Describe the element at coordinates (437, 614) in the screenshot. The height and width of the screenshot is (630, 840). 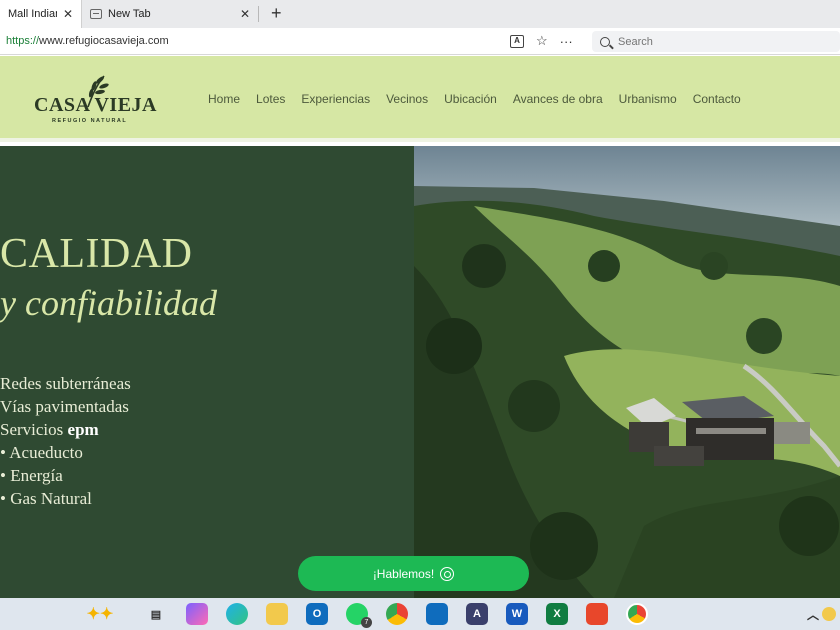
I see `microsoft-store-icon` at that location.